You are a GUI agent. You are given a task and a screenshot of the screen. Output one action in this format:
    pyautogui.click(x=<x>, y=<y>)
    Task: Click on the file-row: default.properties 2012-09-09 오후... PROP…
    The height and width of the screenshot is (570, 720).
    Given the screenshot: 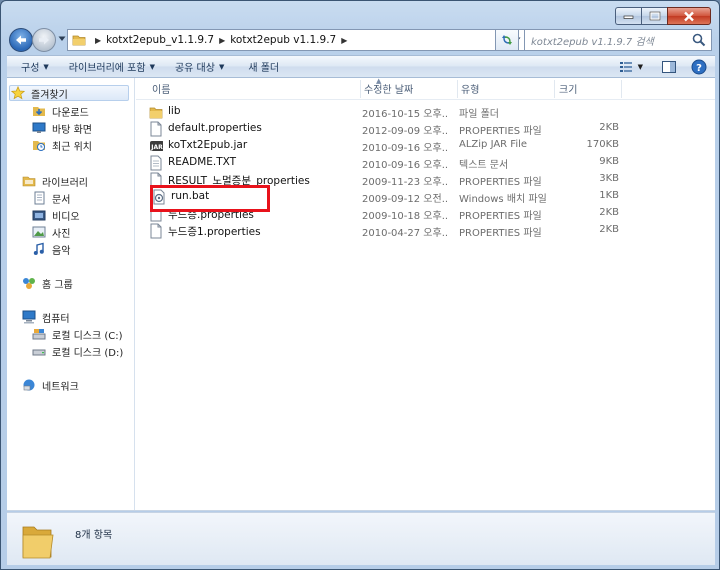 What is the action you would take?
    pyautogui.click(x=381, y=129)
    